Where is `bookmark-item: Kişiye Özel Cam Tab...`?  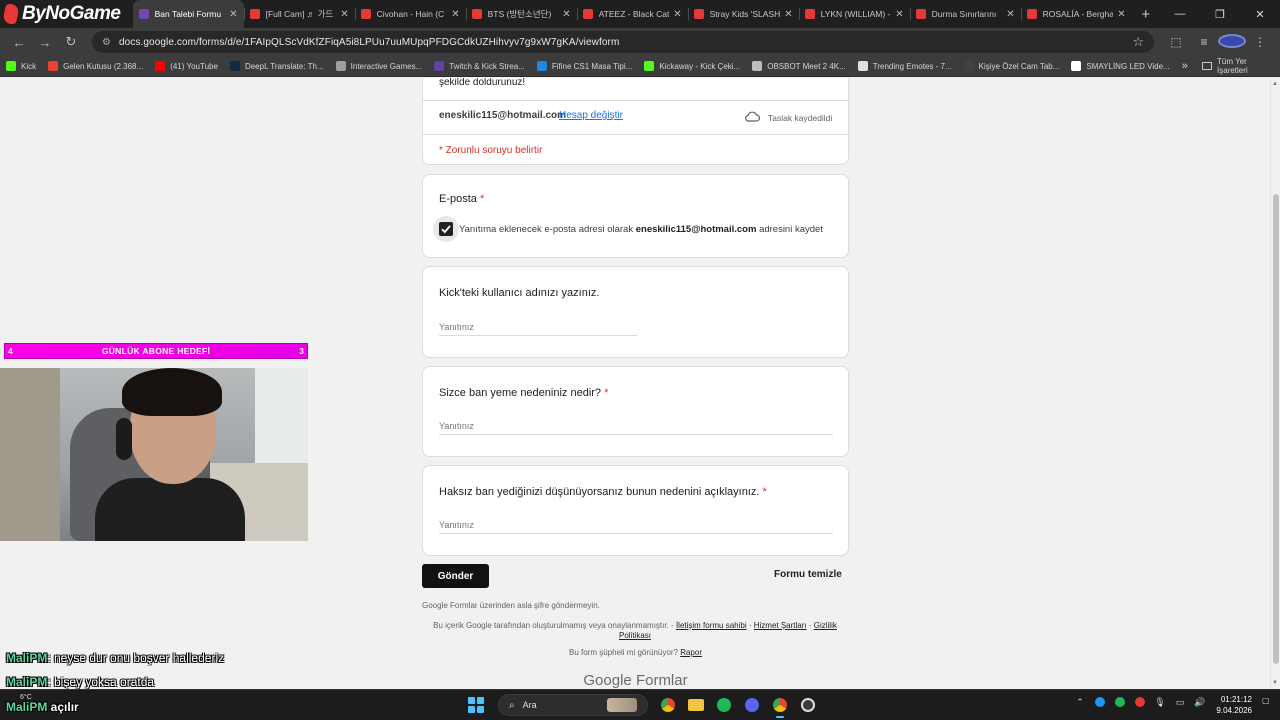
bookmark-item: Kişiye Özel Cam Tab... is located at coordinates (1011, 66).